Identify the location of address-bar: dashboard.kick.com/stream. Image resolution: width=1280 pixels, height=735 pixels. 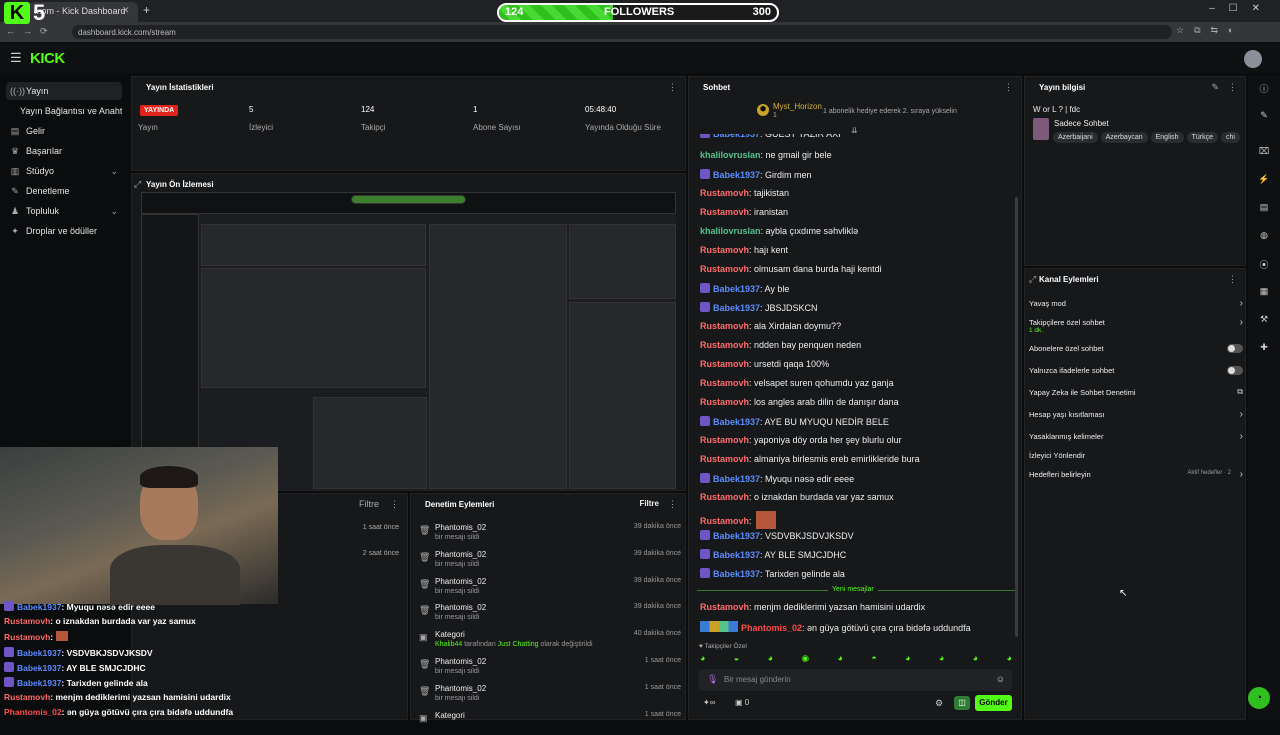
(622, 32).